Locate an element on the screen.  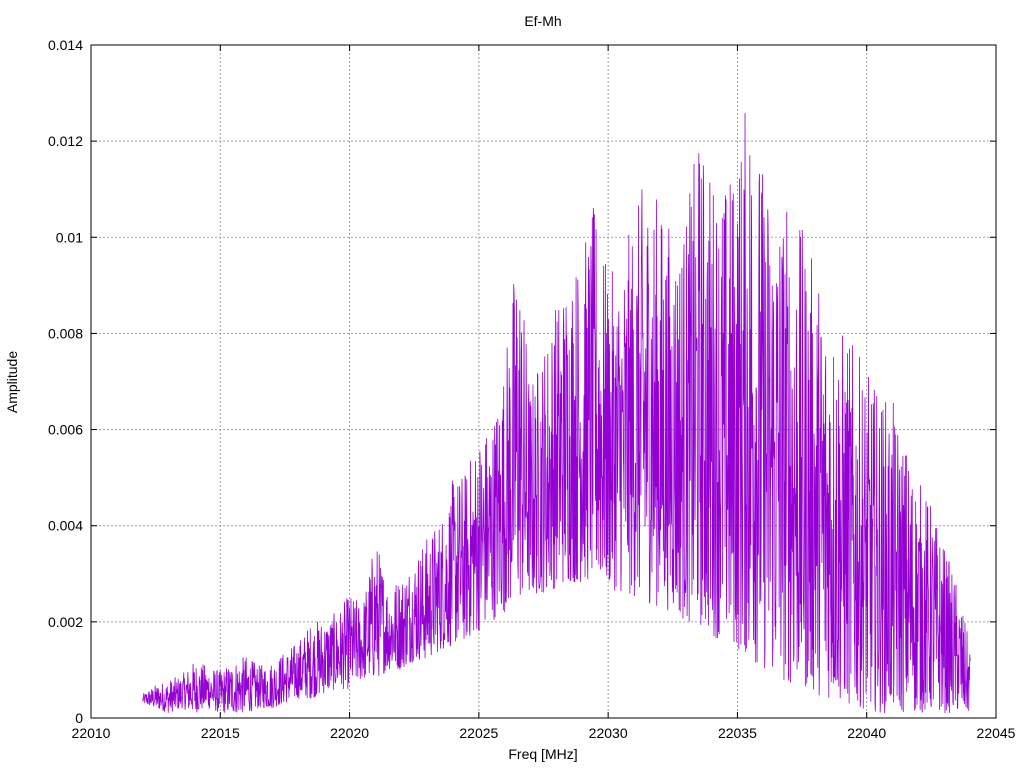
x-tick-label: 22040 is located at coordinates (866, 733).